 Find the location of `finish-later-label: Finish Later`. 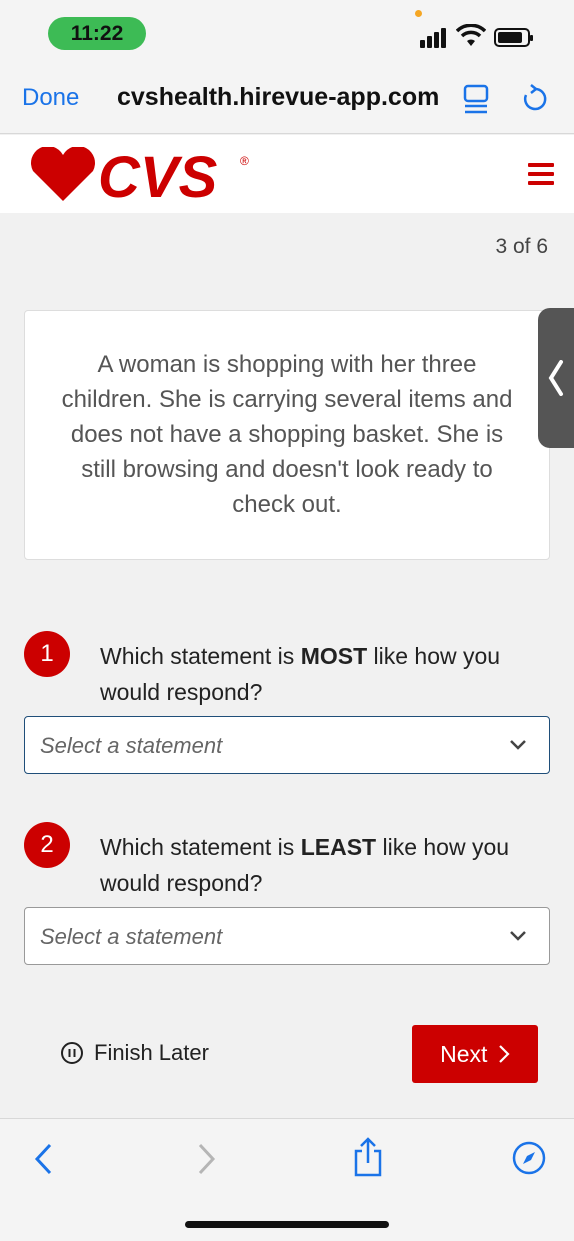

finish-later-label: Finish Later is located at coordinates (151, 1052).